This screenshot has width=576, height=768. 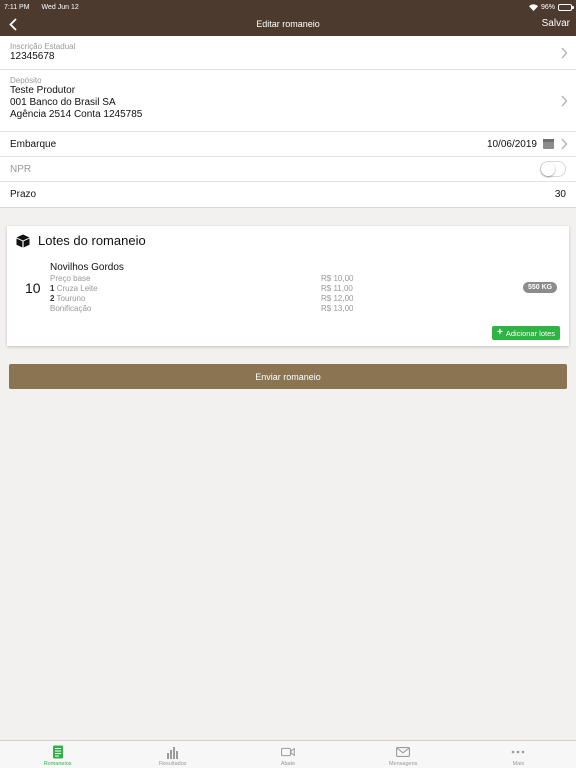 I want to click on video-icon, so click(x=288, y=752).